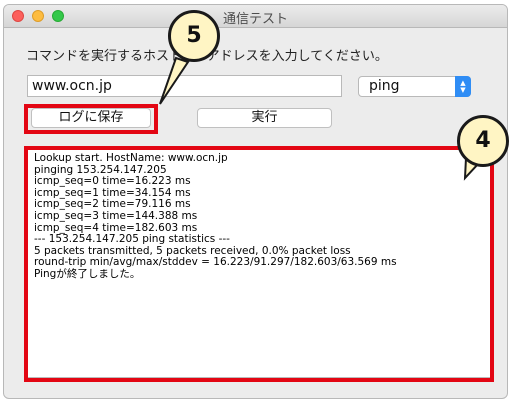 This screenshot has width=517, height=406. What do you see at coordinates (194, 36) in the screenshot?
I see `callout-5-badge: 5` at bounding box center [194, 36].